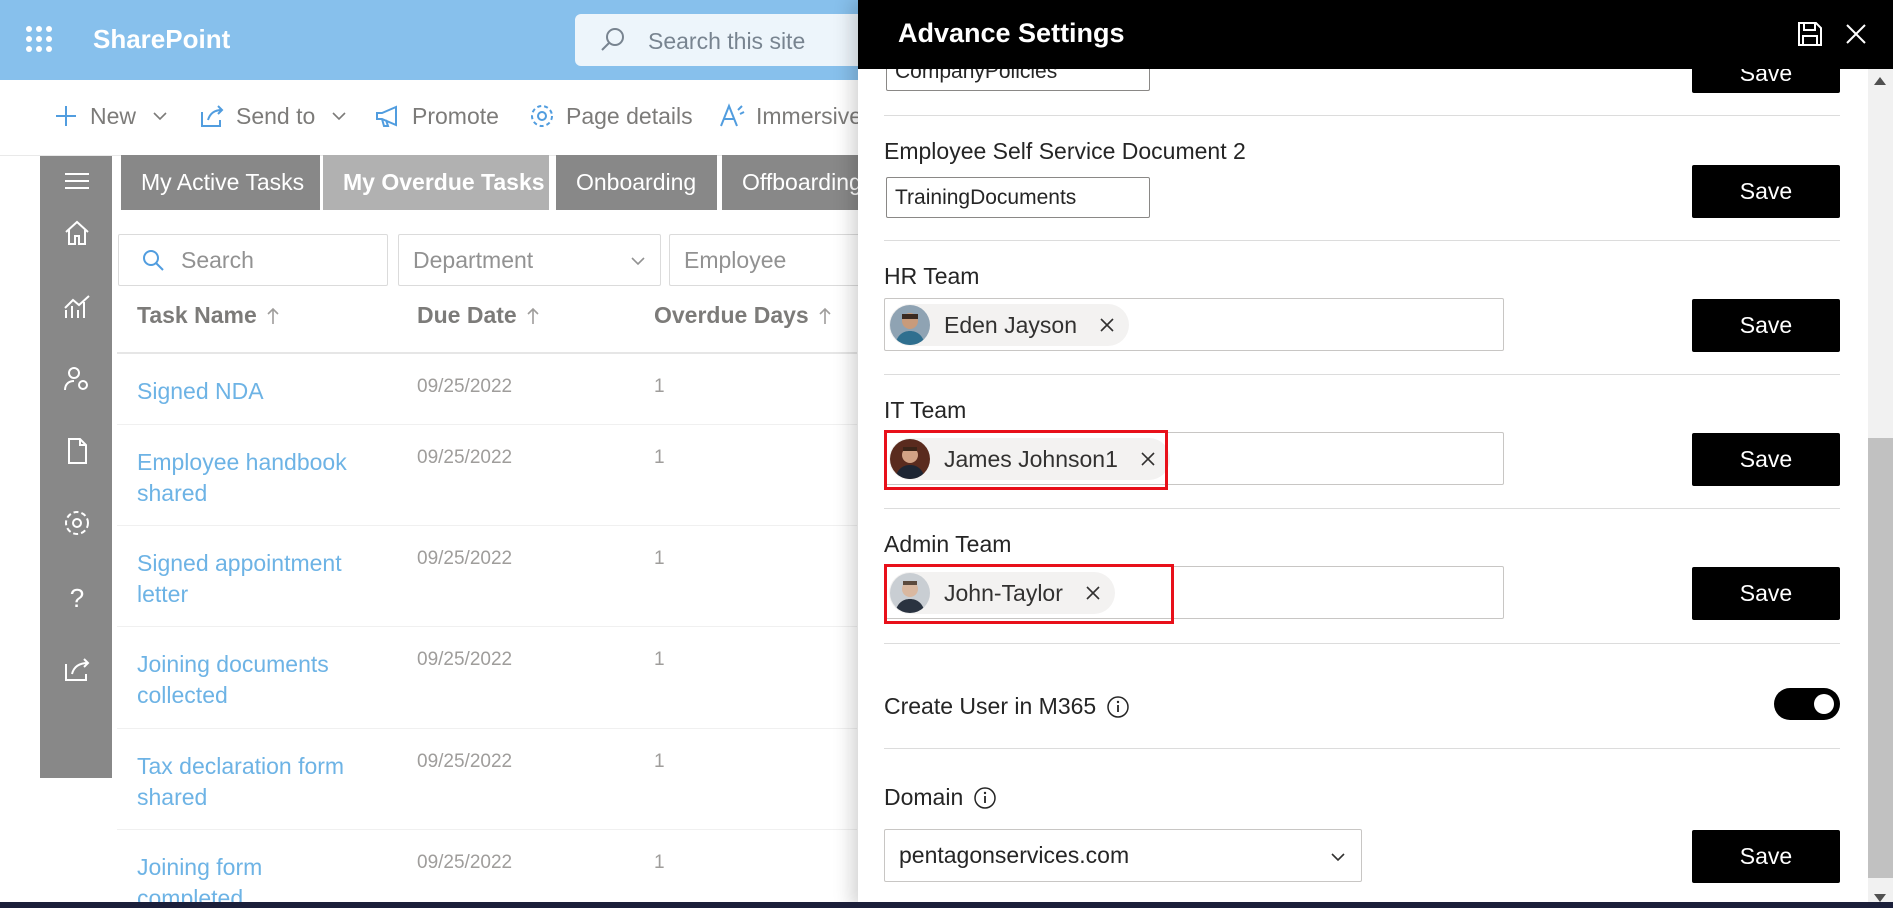 This screenshot has width=1893, height=908. Describe the element at coordinates (1107, 325) in the screenshot. I see `remove-person-icon` at that location.